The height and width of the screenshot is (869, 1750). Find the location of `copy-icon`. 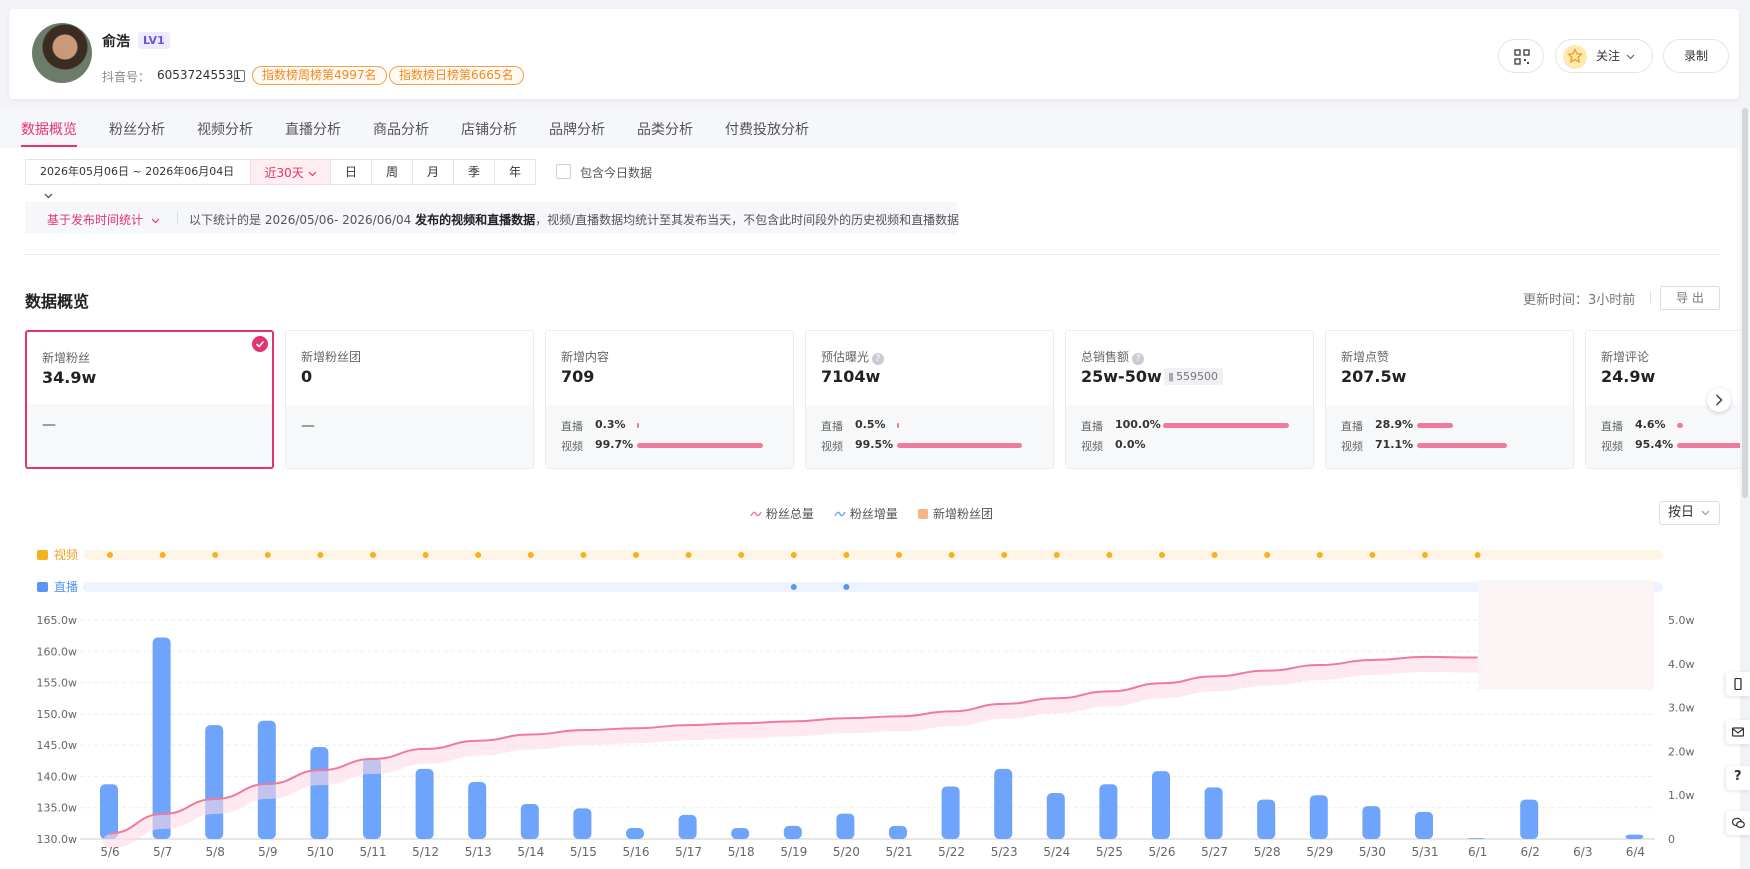

copy-icon is located at coordinates (239, 76).